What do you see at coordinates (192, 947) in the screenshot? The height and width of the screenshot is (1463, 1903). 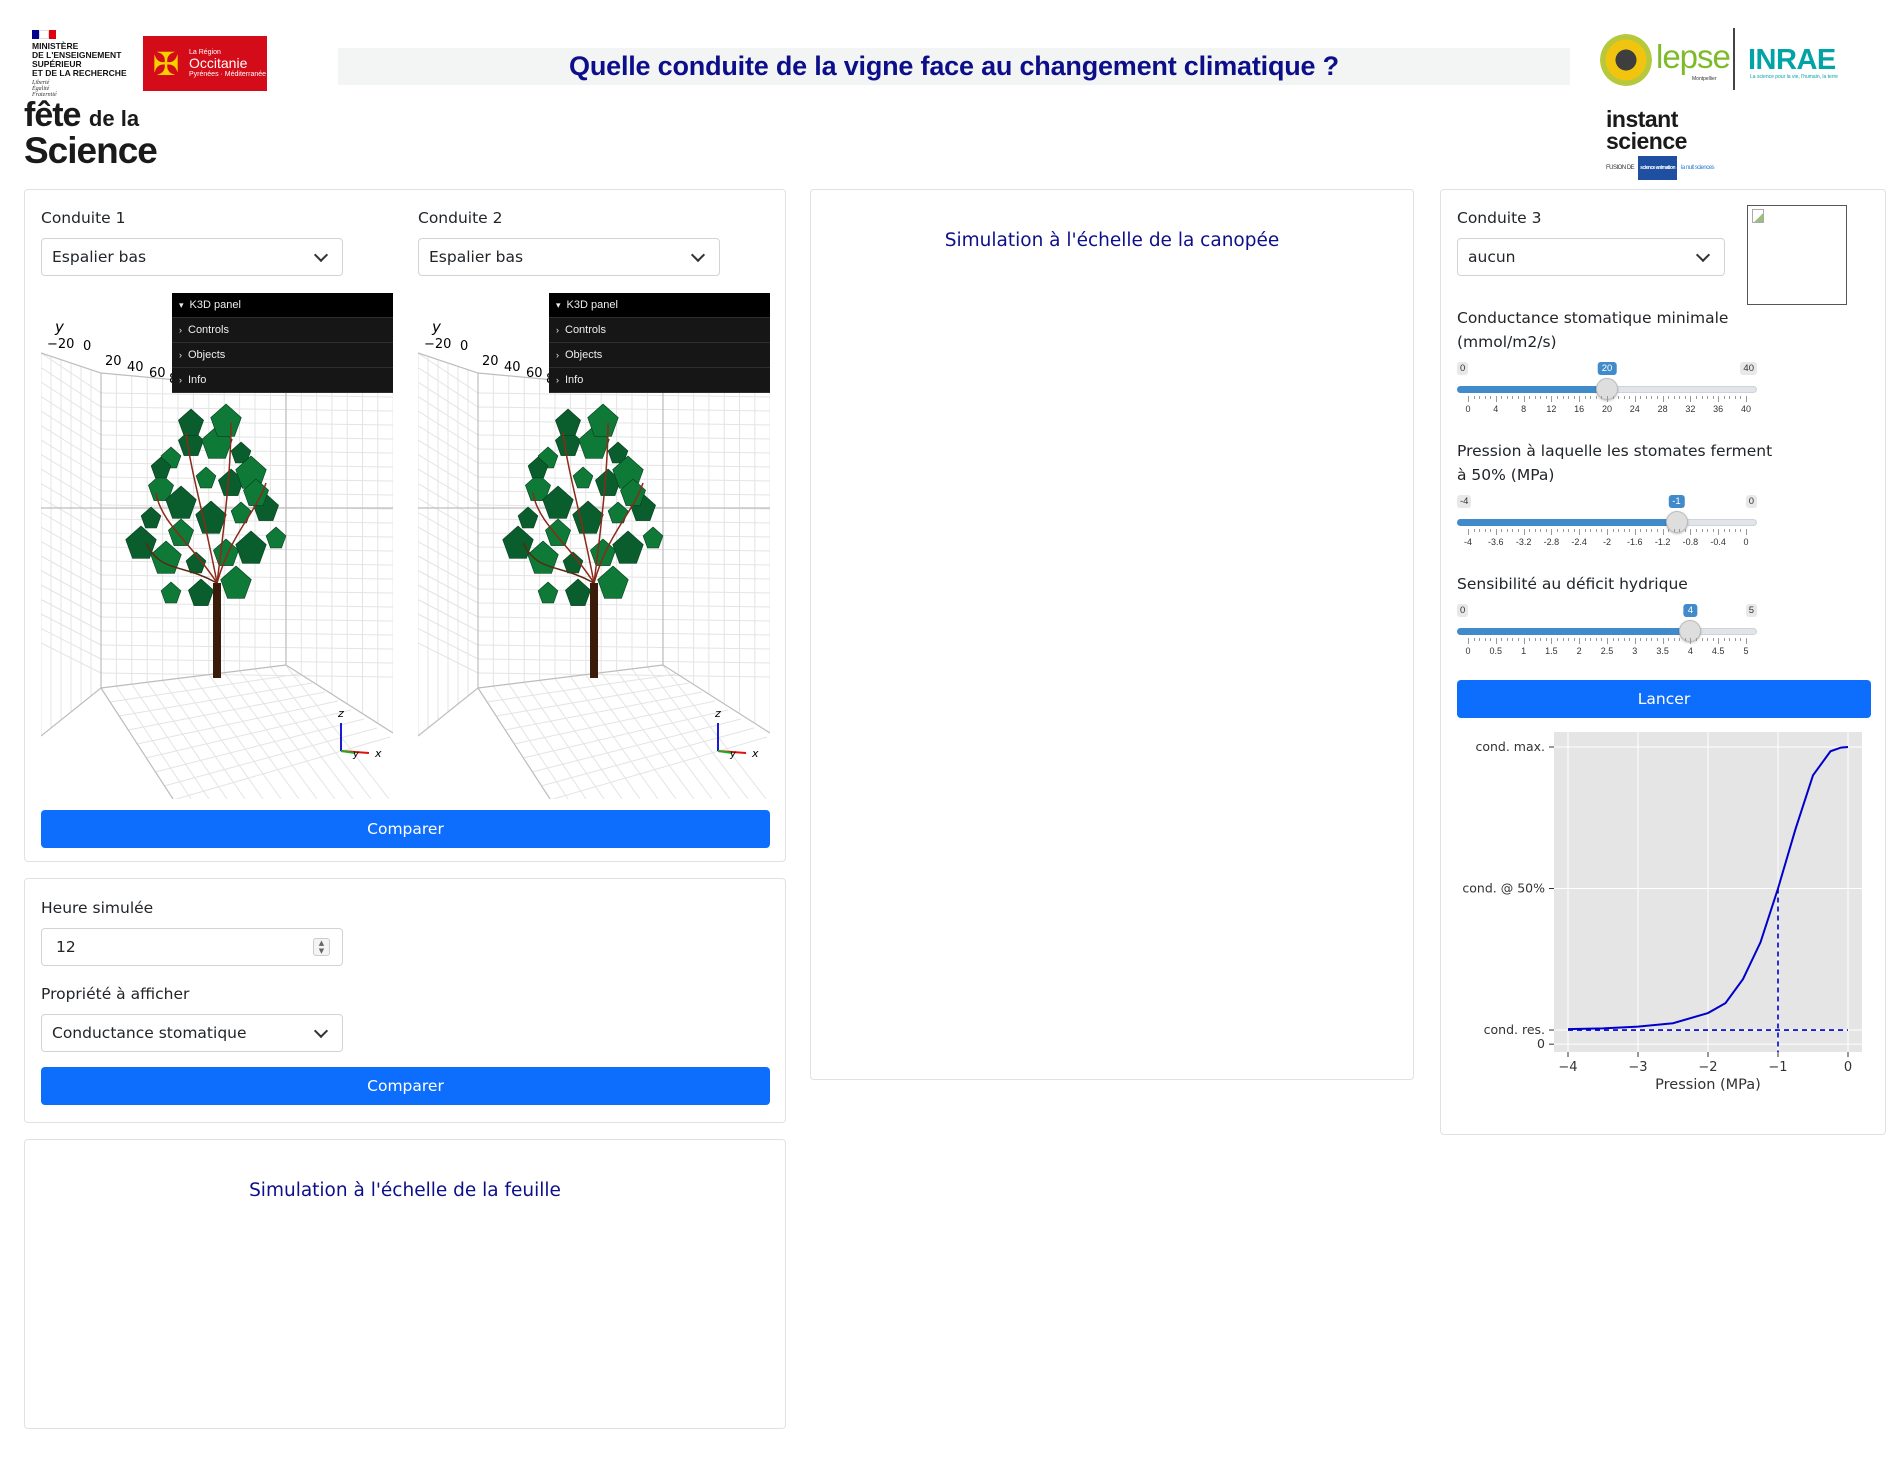 I see `hour-input: 12 ▲ ▼` at bounding box center [192, 947].